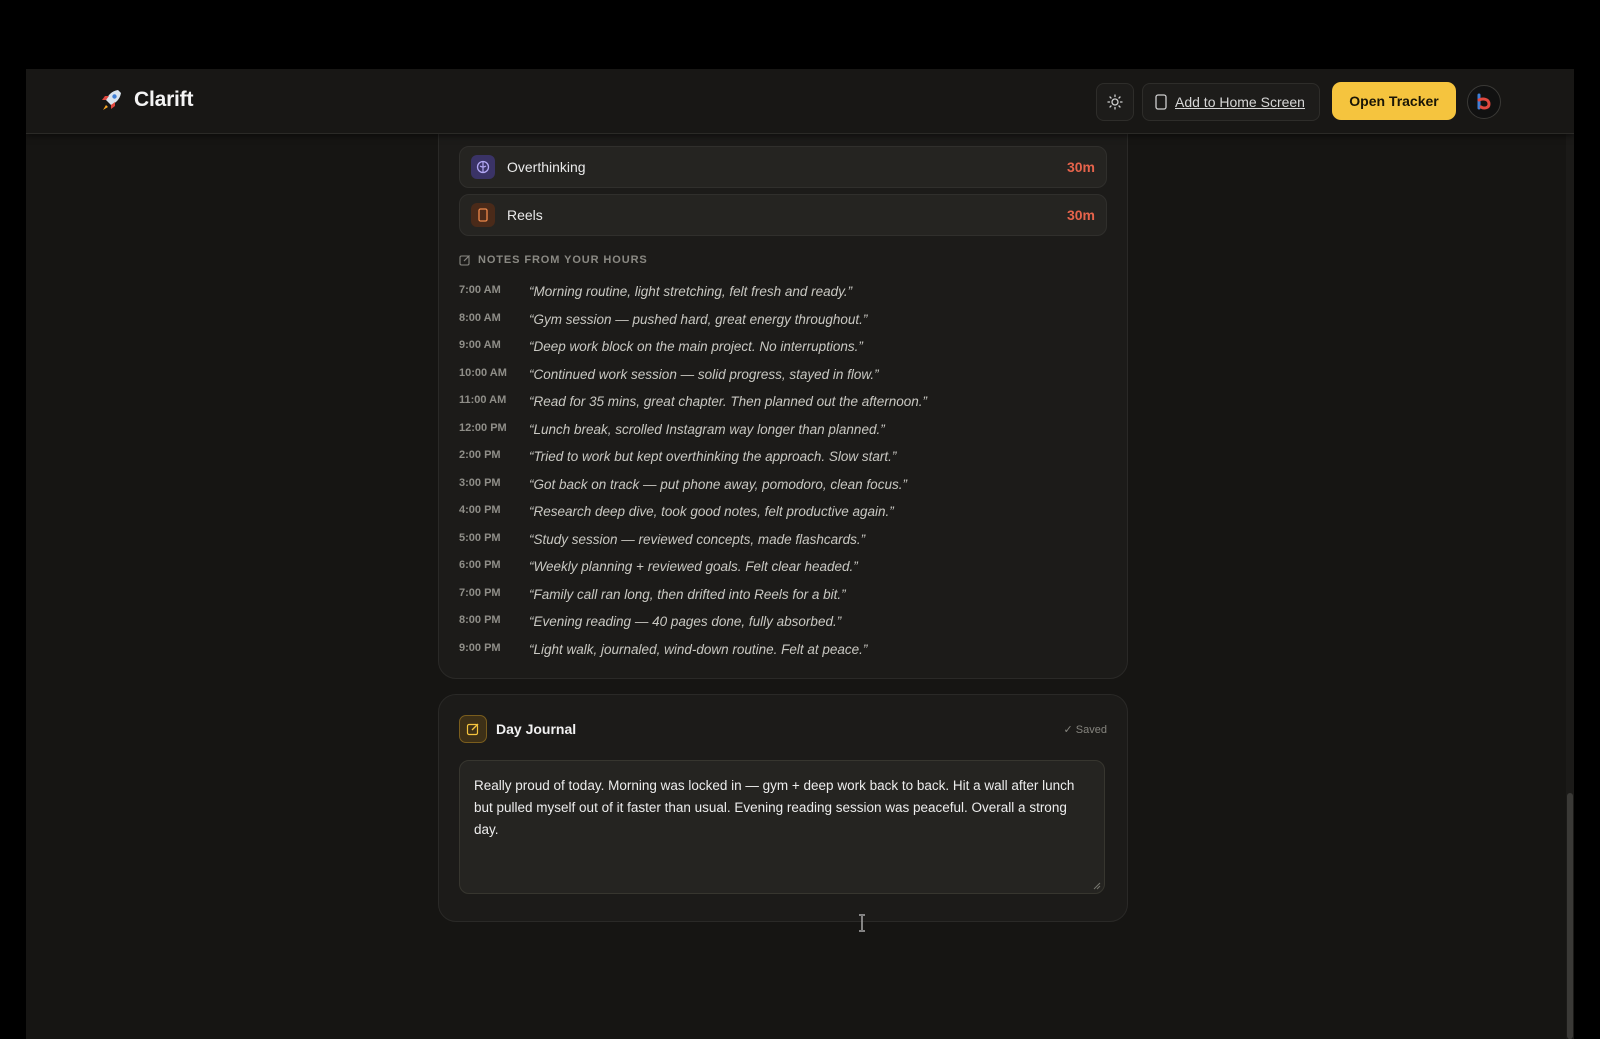 The image size is (1600, 1039). I want to click on note-time: 7:00 PM, so click(480, 592).